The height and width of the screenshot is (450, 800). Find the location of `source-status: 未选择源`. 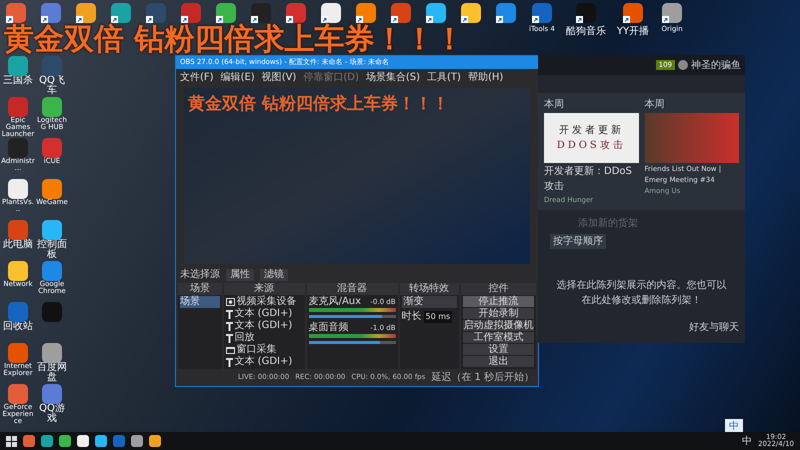

source-status: 未选择源 is located at coordinates (200, 275).